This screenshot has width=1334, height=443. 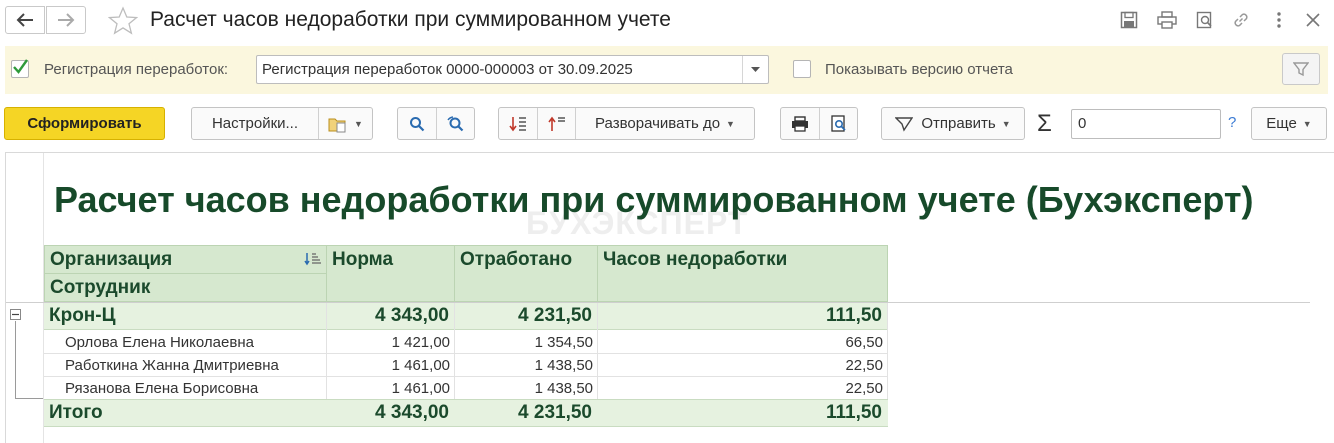 What do you see at coordinates (853, 412) in the screenshot?
I see `total-shortfall: 111,50` at bounding box center [853, 412].